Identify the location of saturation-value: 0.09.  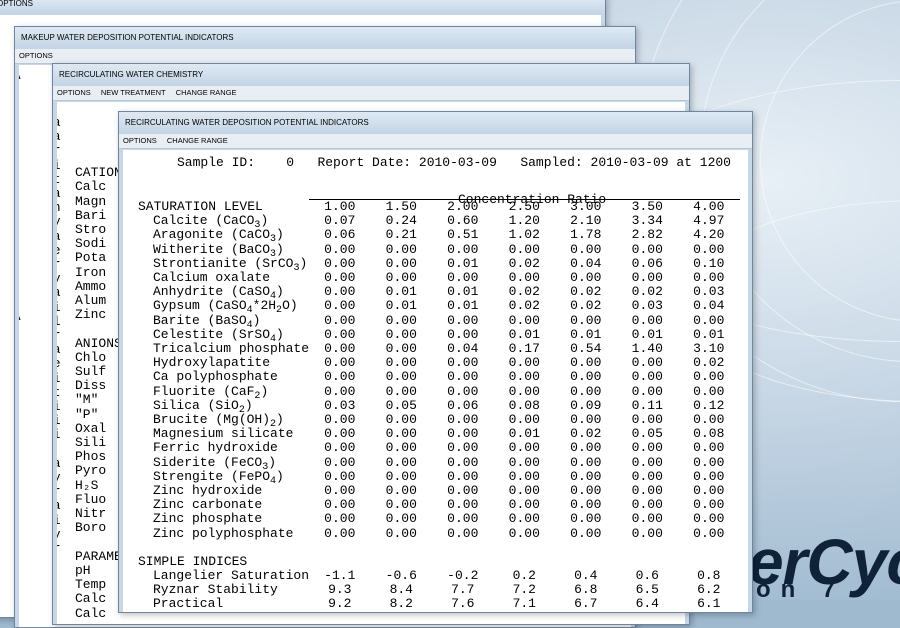
(586, 405).